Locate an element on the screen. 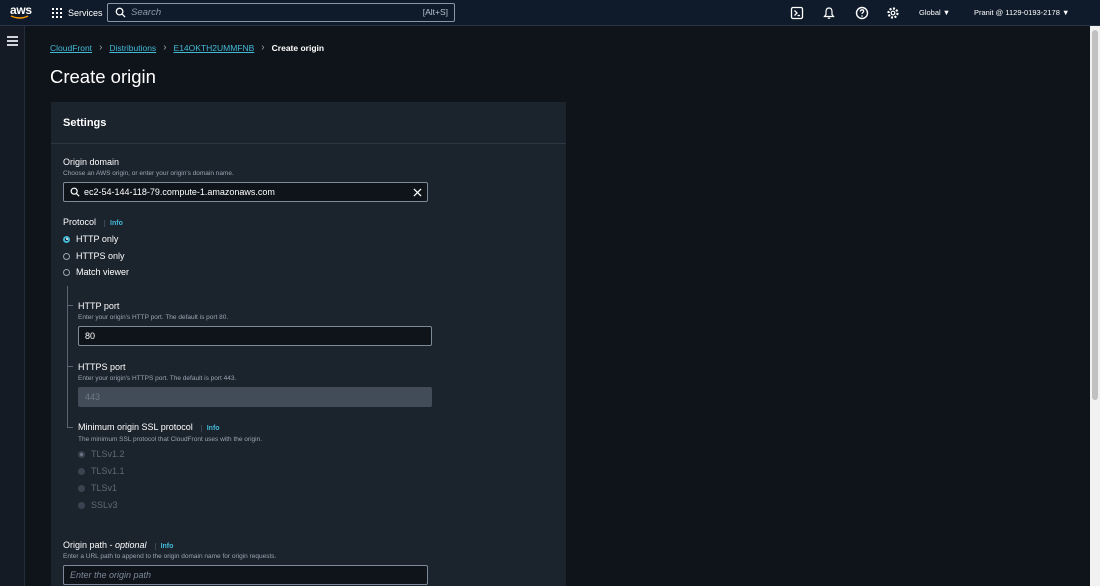 The image size is (1100, 586). settings-panel-header: Settings is located at coordinates (308, 123).